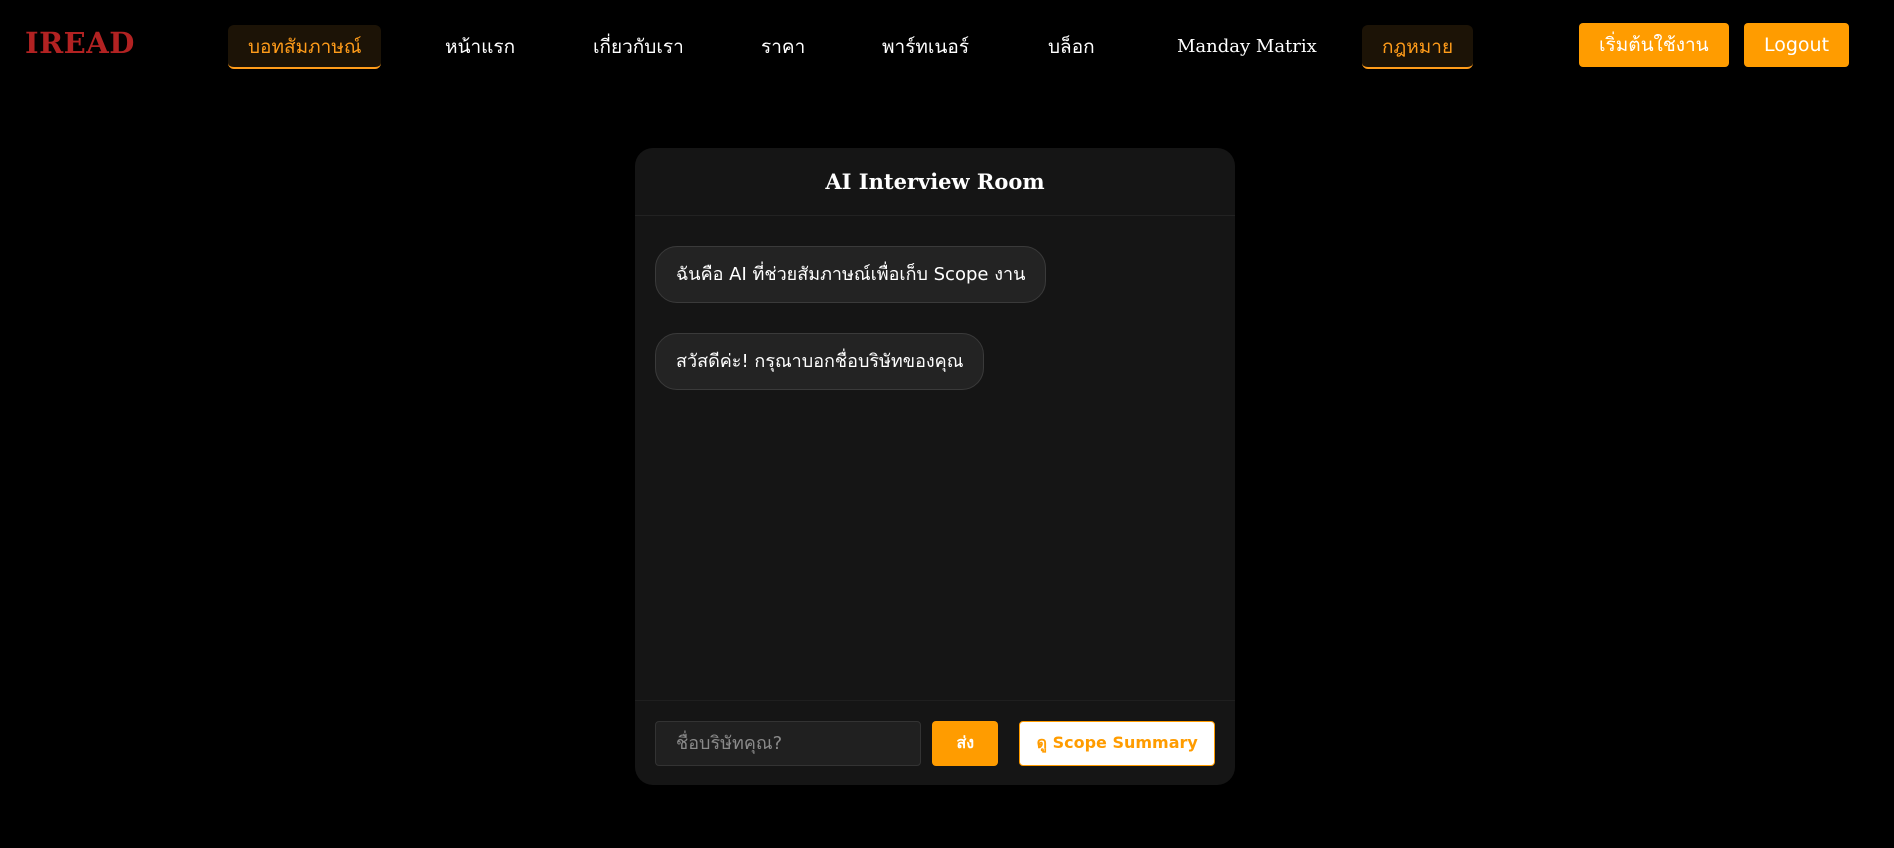 This screenshot has width=1894, height=848. I want to click on chat-input, so click(788, 743).